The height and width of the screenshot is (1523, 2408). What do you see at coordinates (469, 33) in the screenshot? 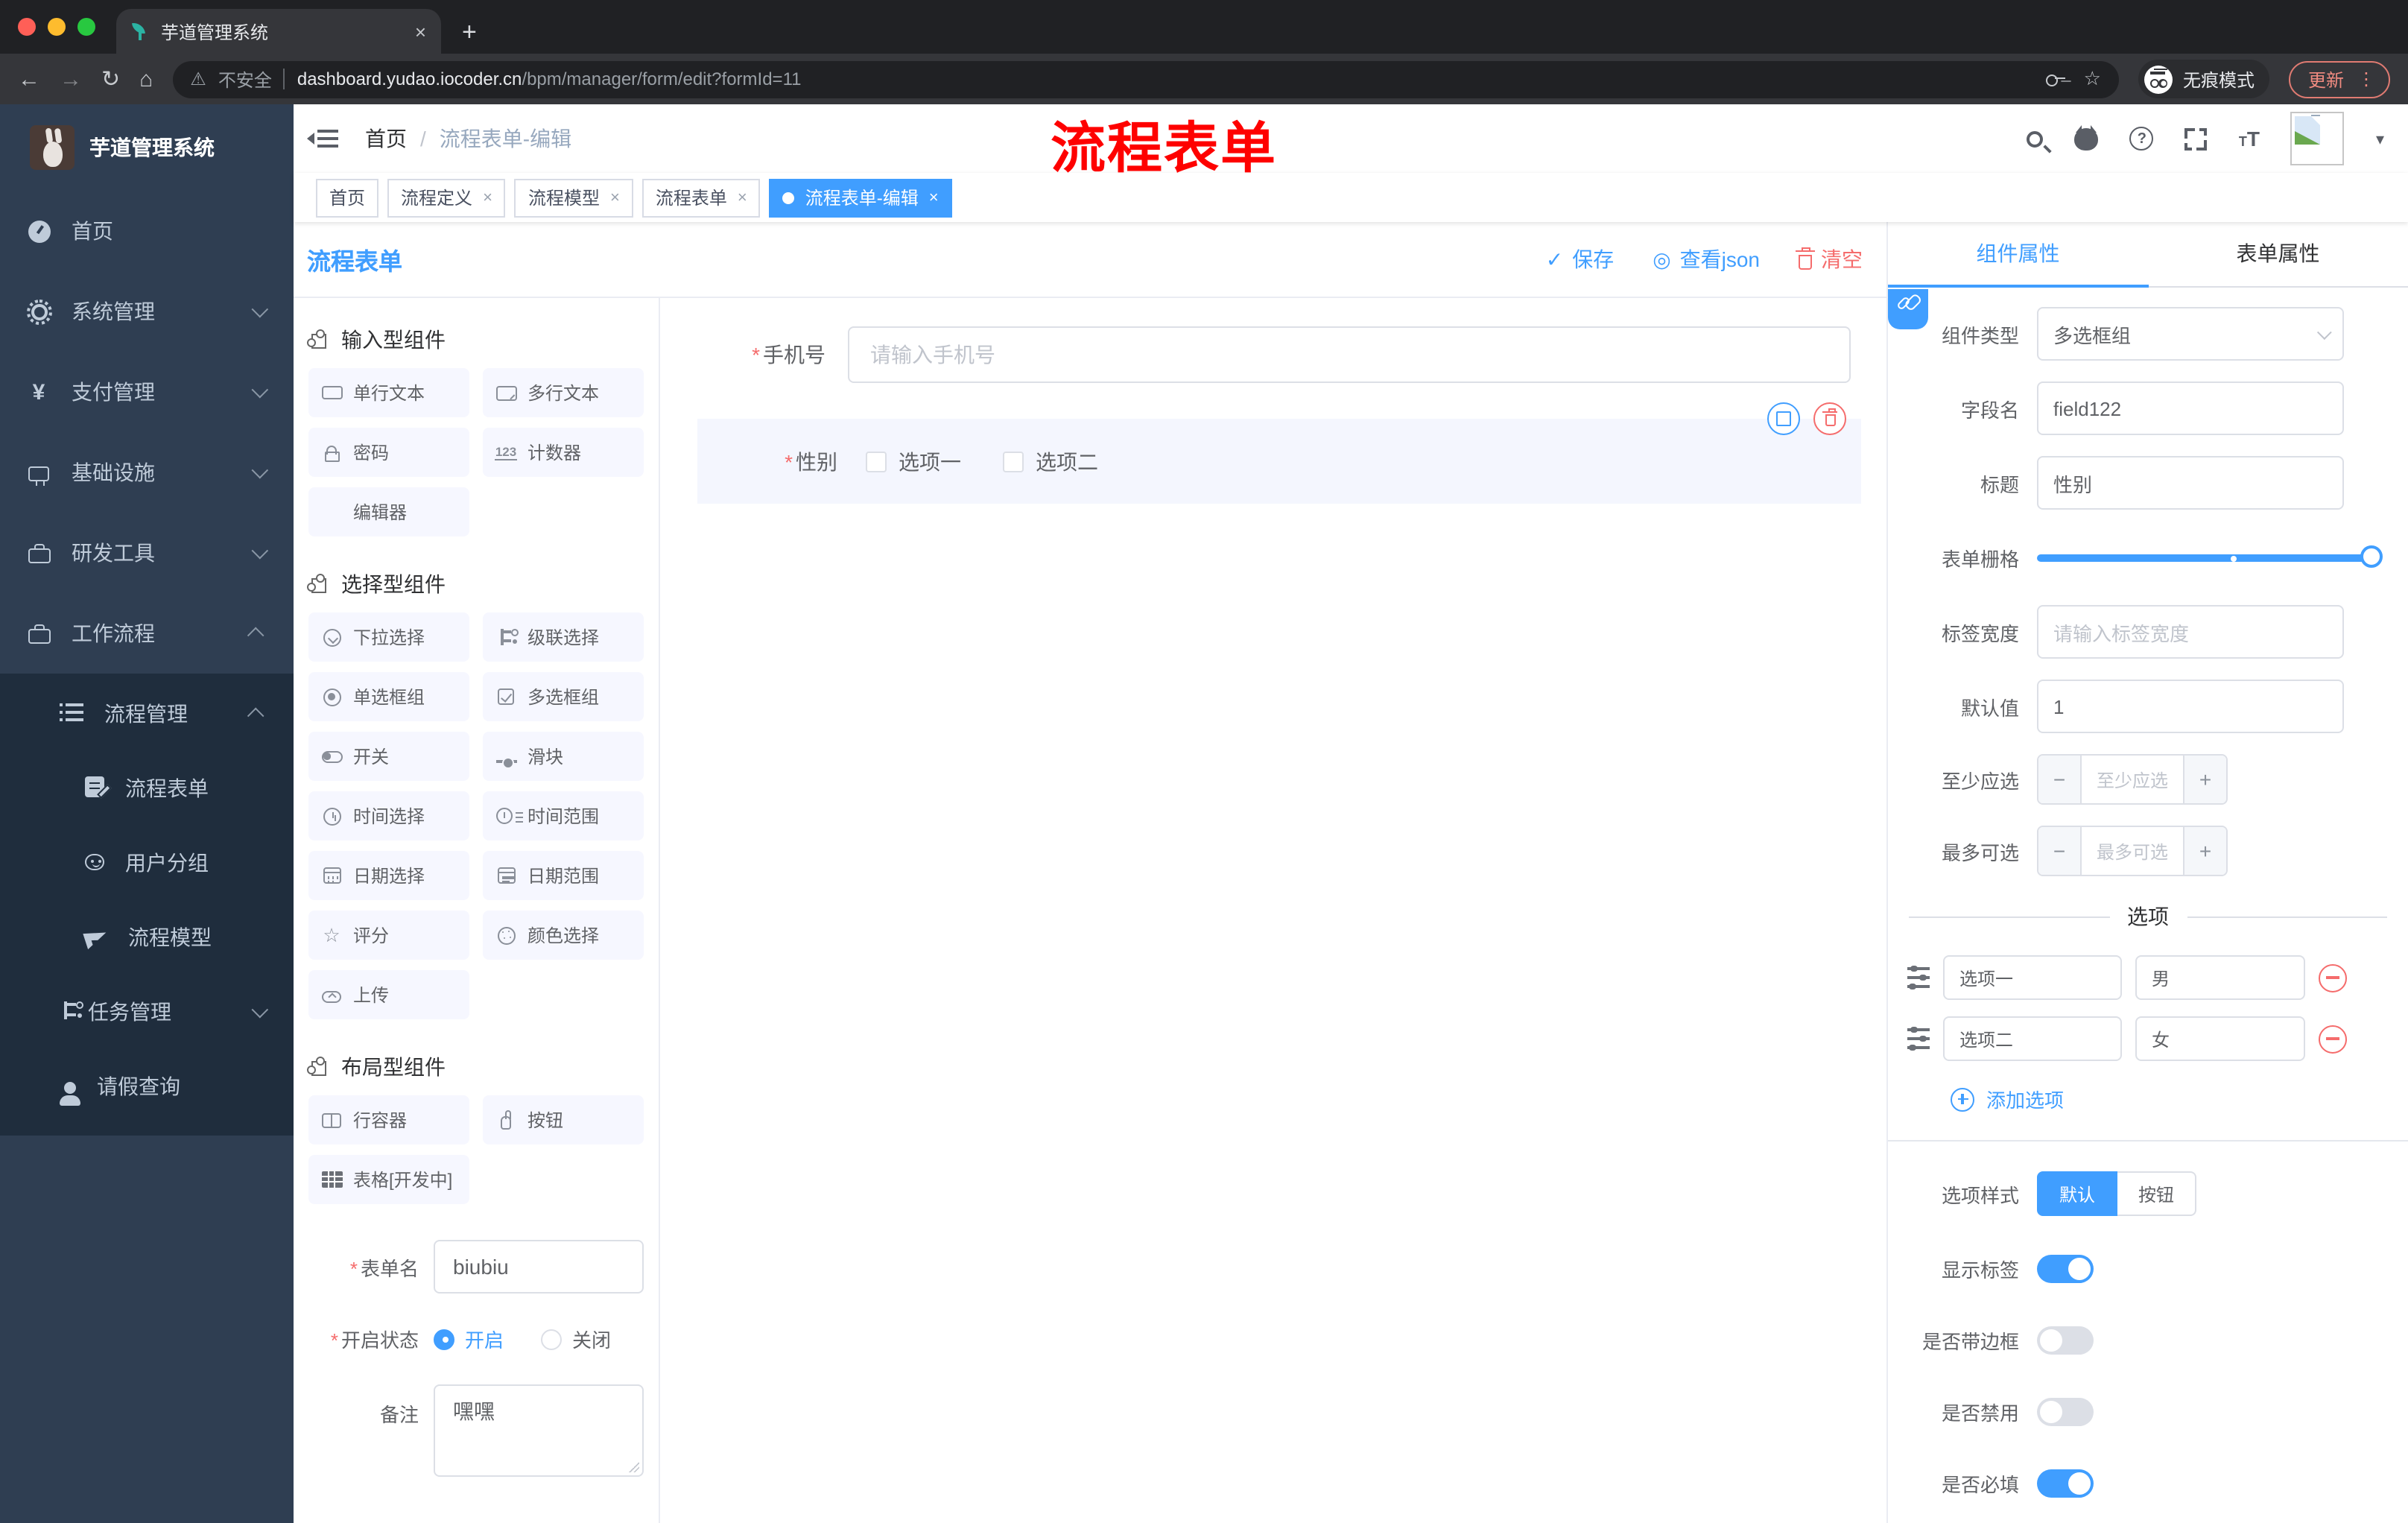
I see `new-tab-button: +` at bounding box center [469, 33].